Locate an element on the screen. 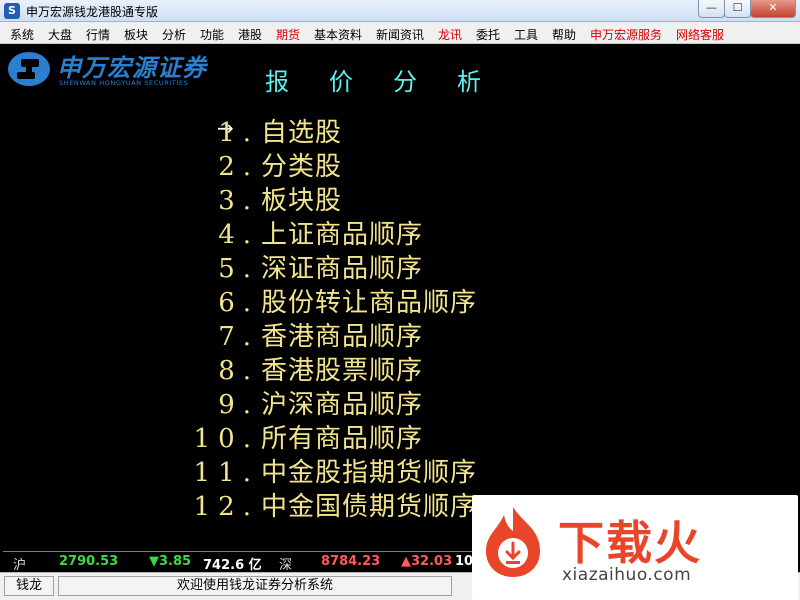 This screenshot has height=600, width=800. option-2: 2.分类股 is located at coordinates (252, 164).